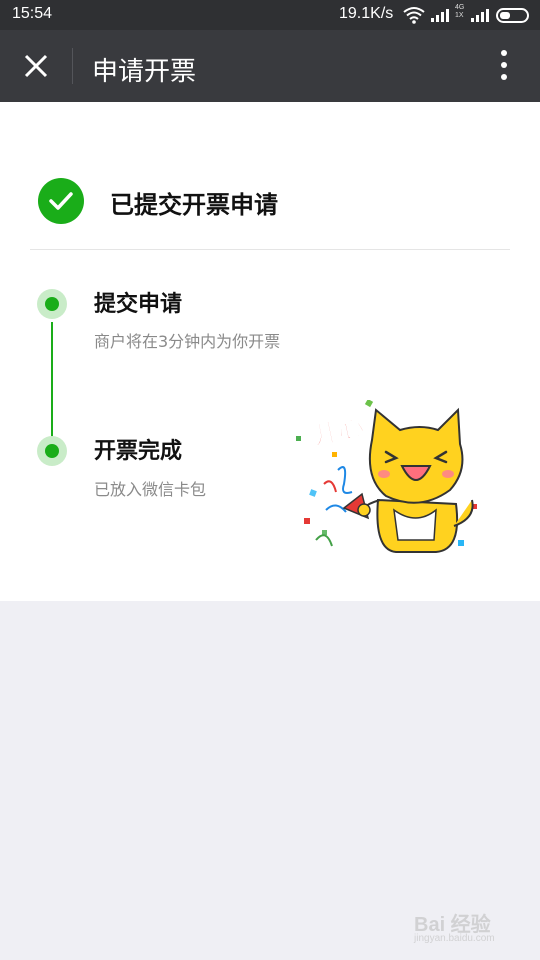  Describe the element at coordinates (474, 925) in the screenshot. I see `watermark: Bai 经验 jingyan.baidu.com` at that location.